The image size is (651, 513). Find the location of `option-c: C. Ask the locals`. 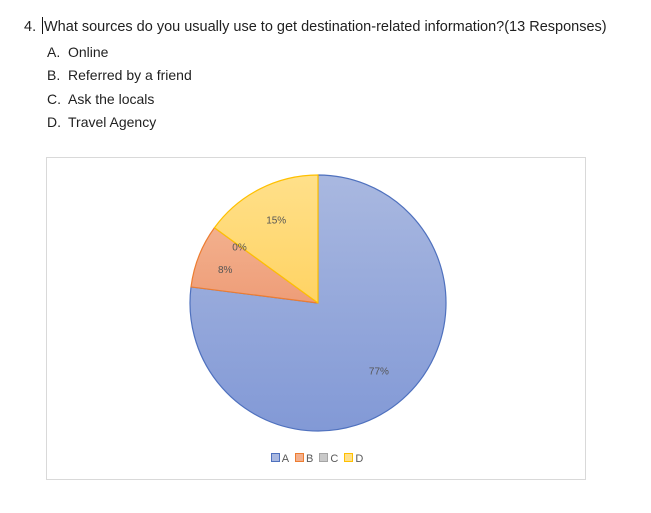

option-c: C. Ask the locals is located at coordinates (119, 100).